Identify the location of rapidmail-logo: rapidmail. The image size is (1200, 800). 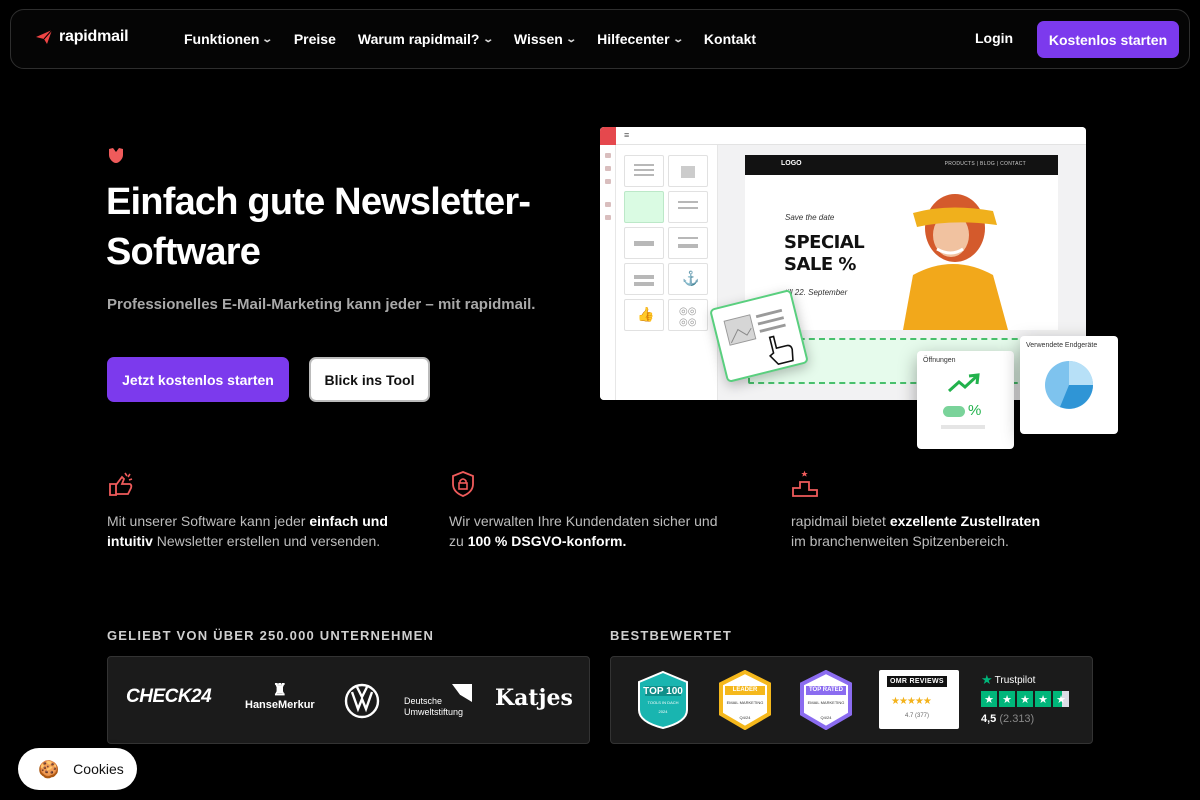
(82, 37).